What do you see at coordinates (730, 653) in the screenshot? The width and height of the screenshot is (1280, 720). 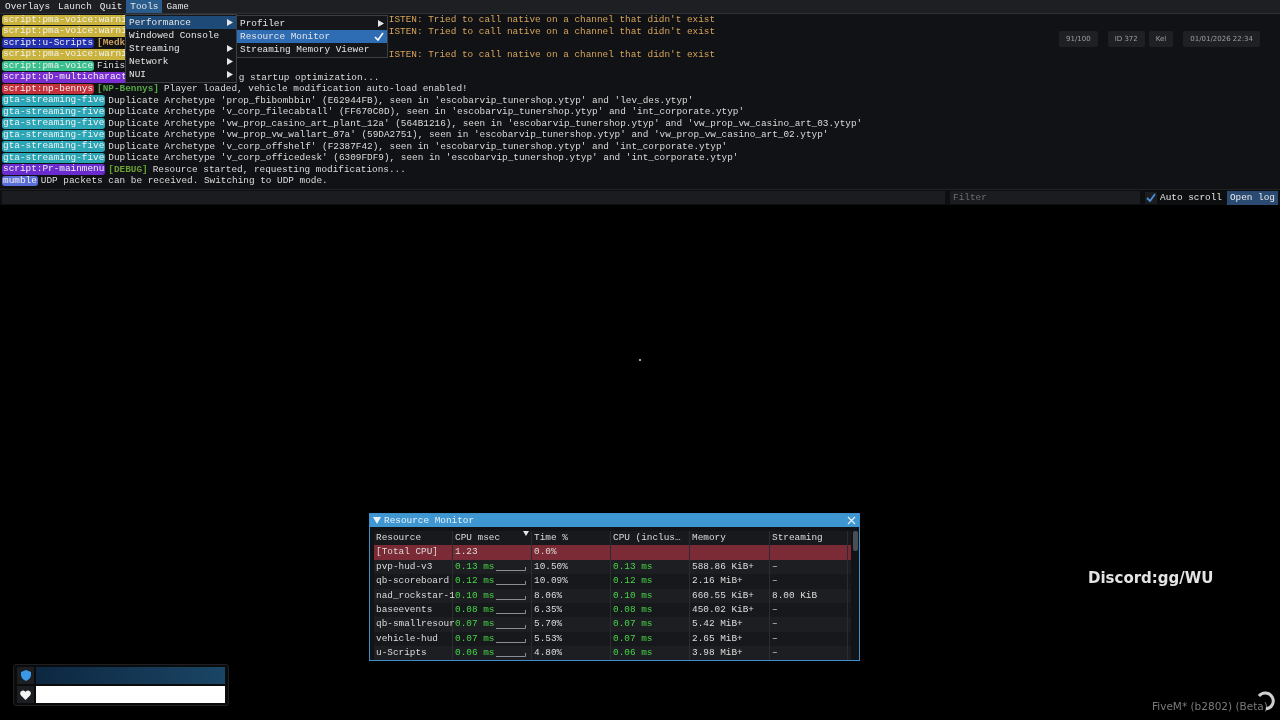 I see `table-cell: 3.98 MiB+` at bounding box center [730, 653].